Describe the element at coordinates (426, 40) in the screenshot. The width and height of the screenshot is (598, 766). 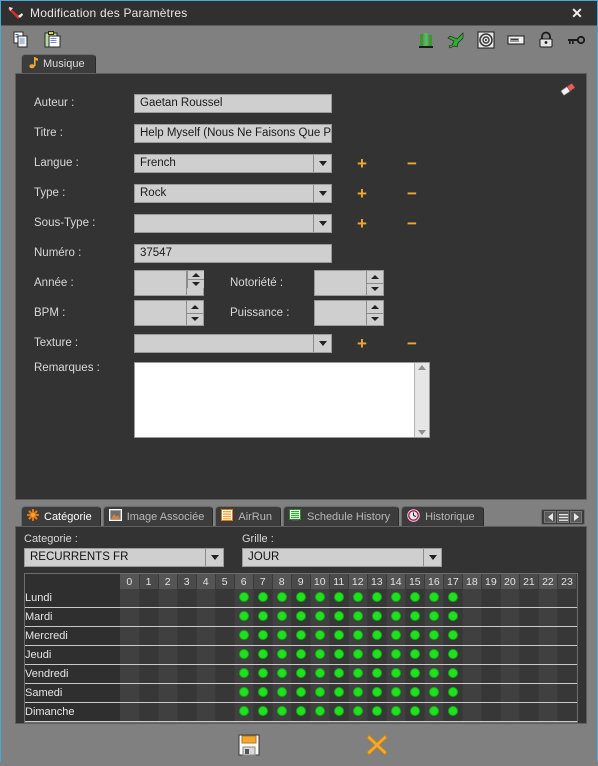
I see `tower-icon` at that location.